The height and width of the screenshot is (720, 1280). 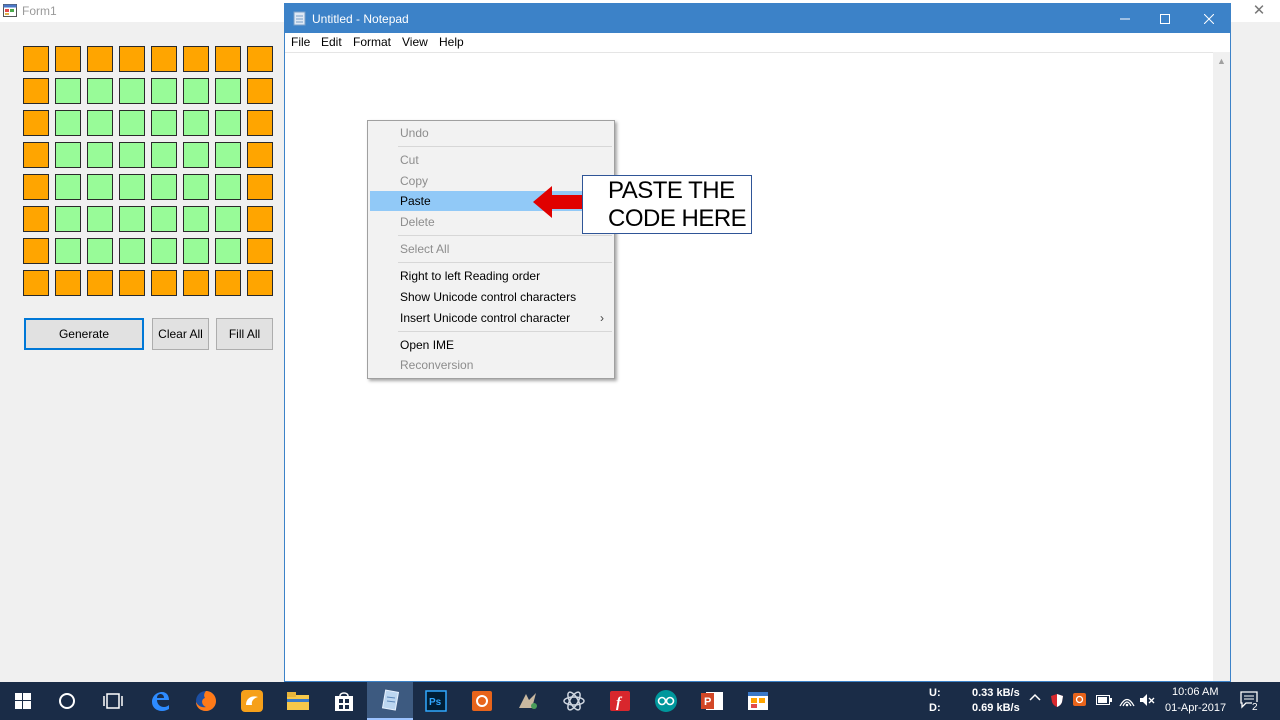 What do you see at coordinates (415, 42) in the screenshot?
I see `menu-view: View` at bounding box center [415, 42].